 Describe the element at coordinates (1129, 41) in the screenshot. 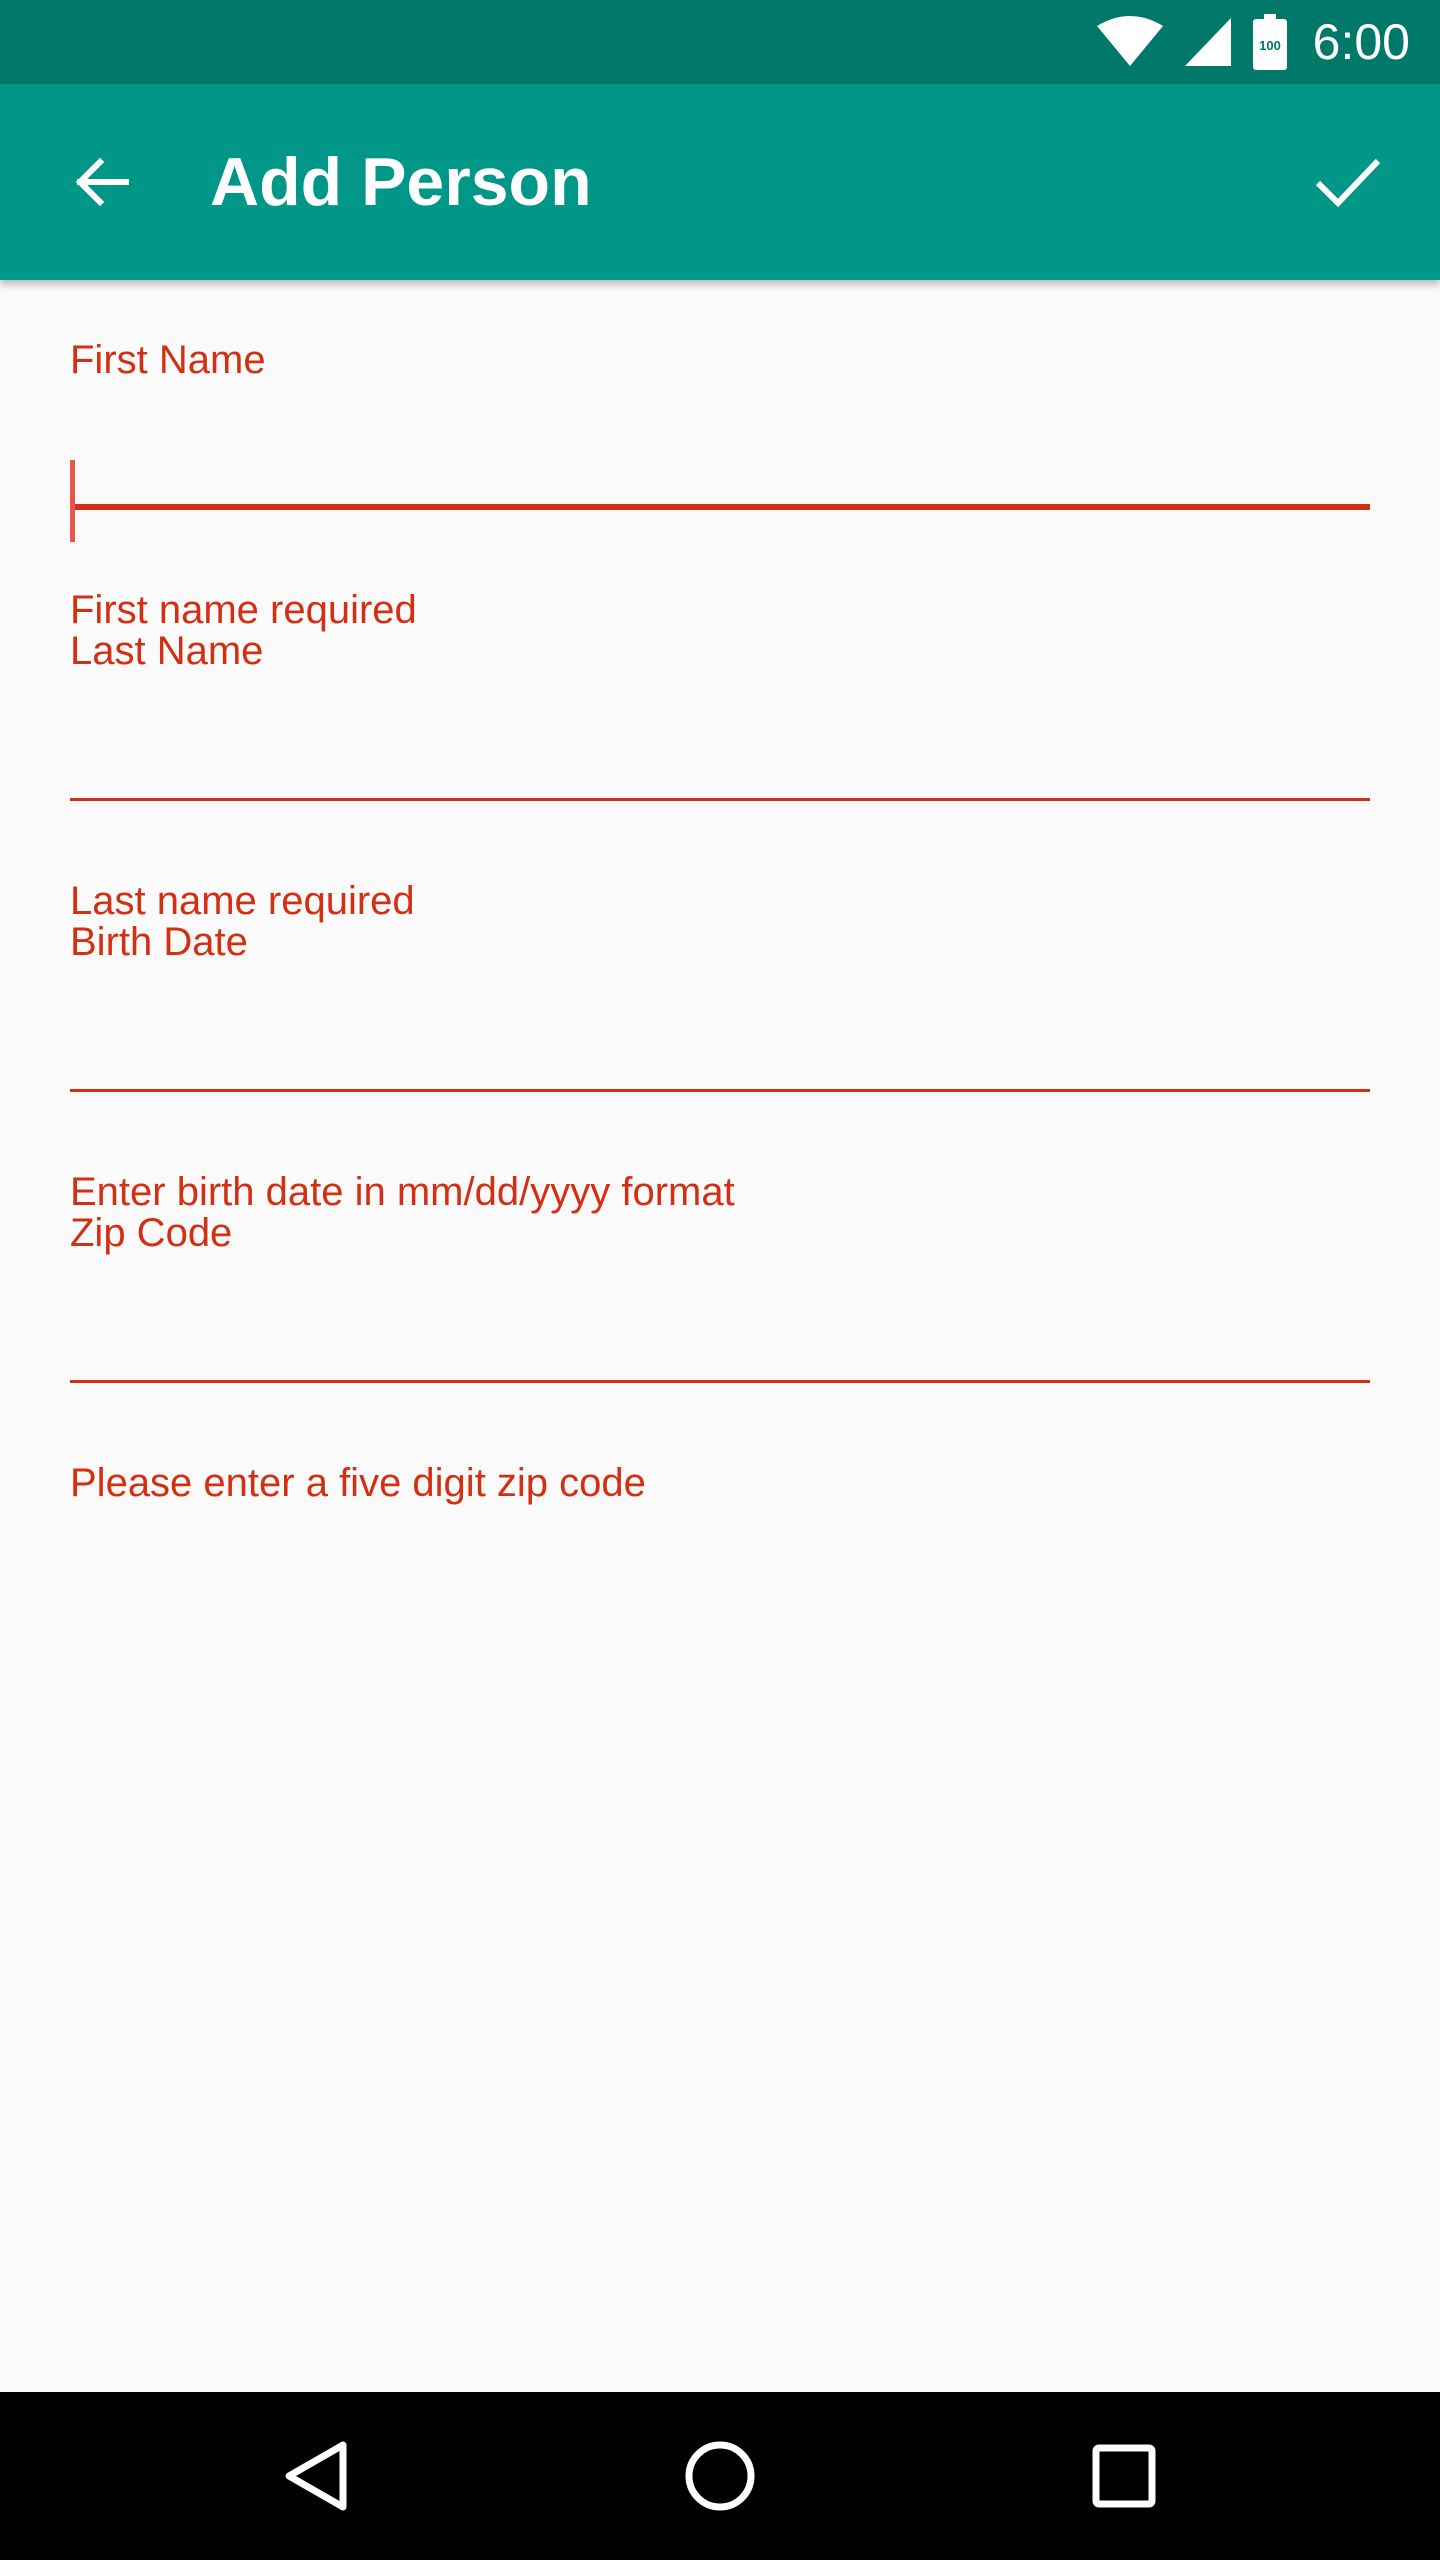

I see `wifi-icon` at that location.